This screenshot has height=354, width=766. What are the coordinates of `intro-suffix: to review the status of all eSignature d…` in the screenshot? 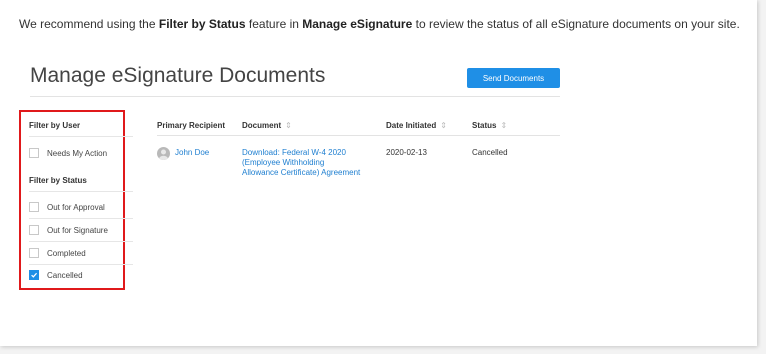 It's located at (576, 24).